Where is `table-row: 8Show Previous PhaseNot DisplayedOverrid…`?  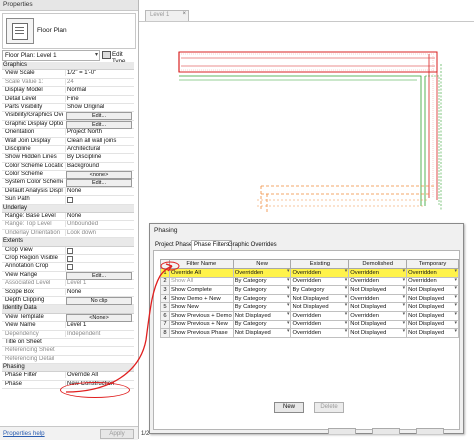
table-row: 8Show Previous PhaseNot DisplayedOverrid… is located at coordinates (309, 333).